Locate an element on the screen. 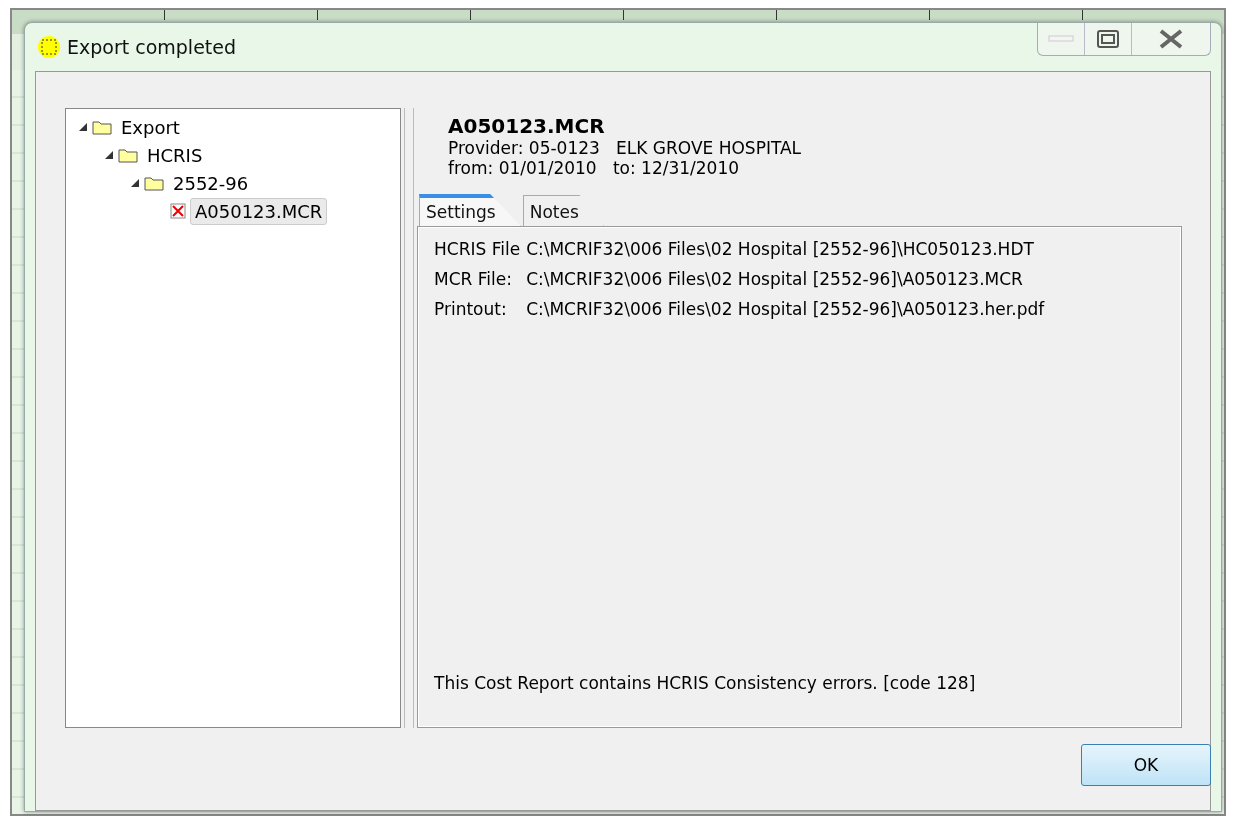 This screenshot has height=816, width=1233. provider-text: Provider: 05-0123 ELK GROVE HOSPITAL is located at coordinates (625, 148).